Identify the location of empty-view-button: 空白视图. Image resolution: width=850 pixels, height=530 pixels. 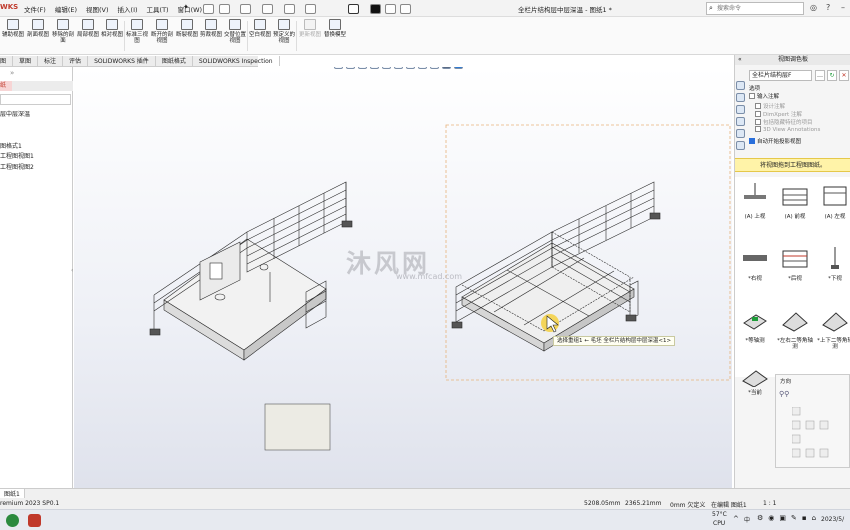
(260, 36).